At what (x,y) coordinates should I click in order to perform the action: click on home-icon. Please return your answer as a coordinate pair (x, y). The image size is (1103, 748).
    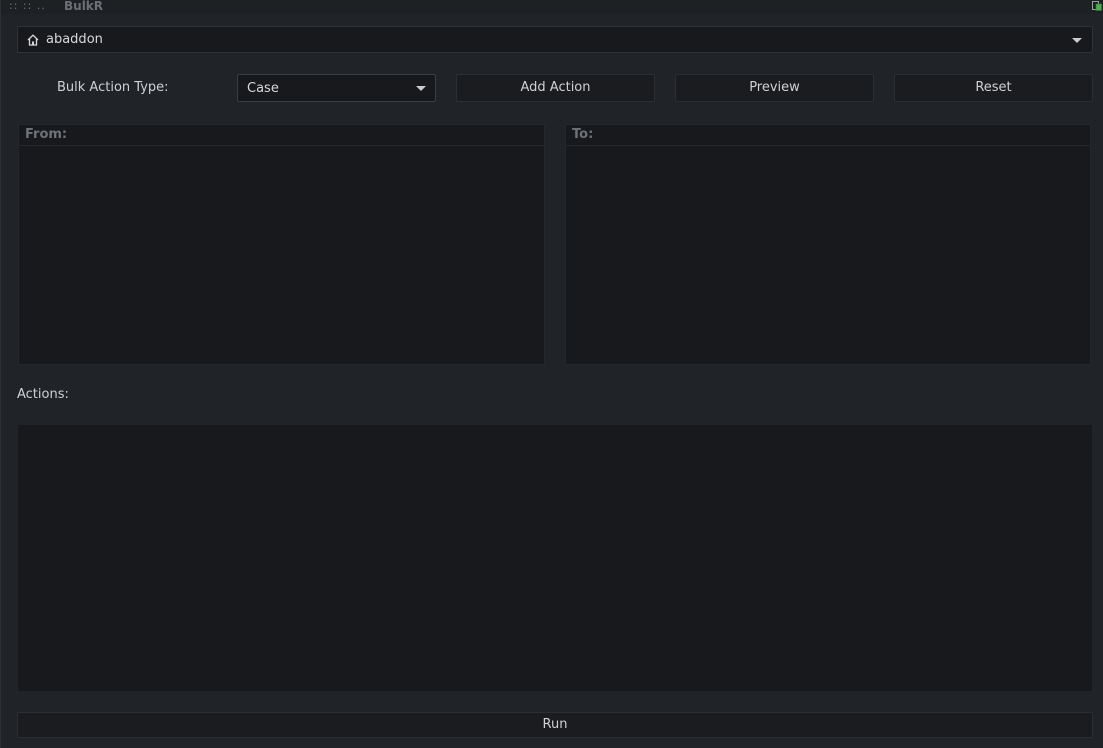
    Looking at the image, I should click on (33, 40).